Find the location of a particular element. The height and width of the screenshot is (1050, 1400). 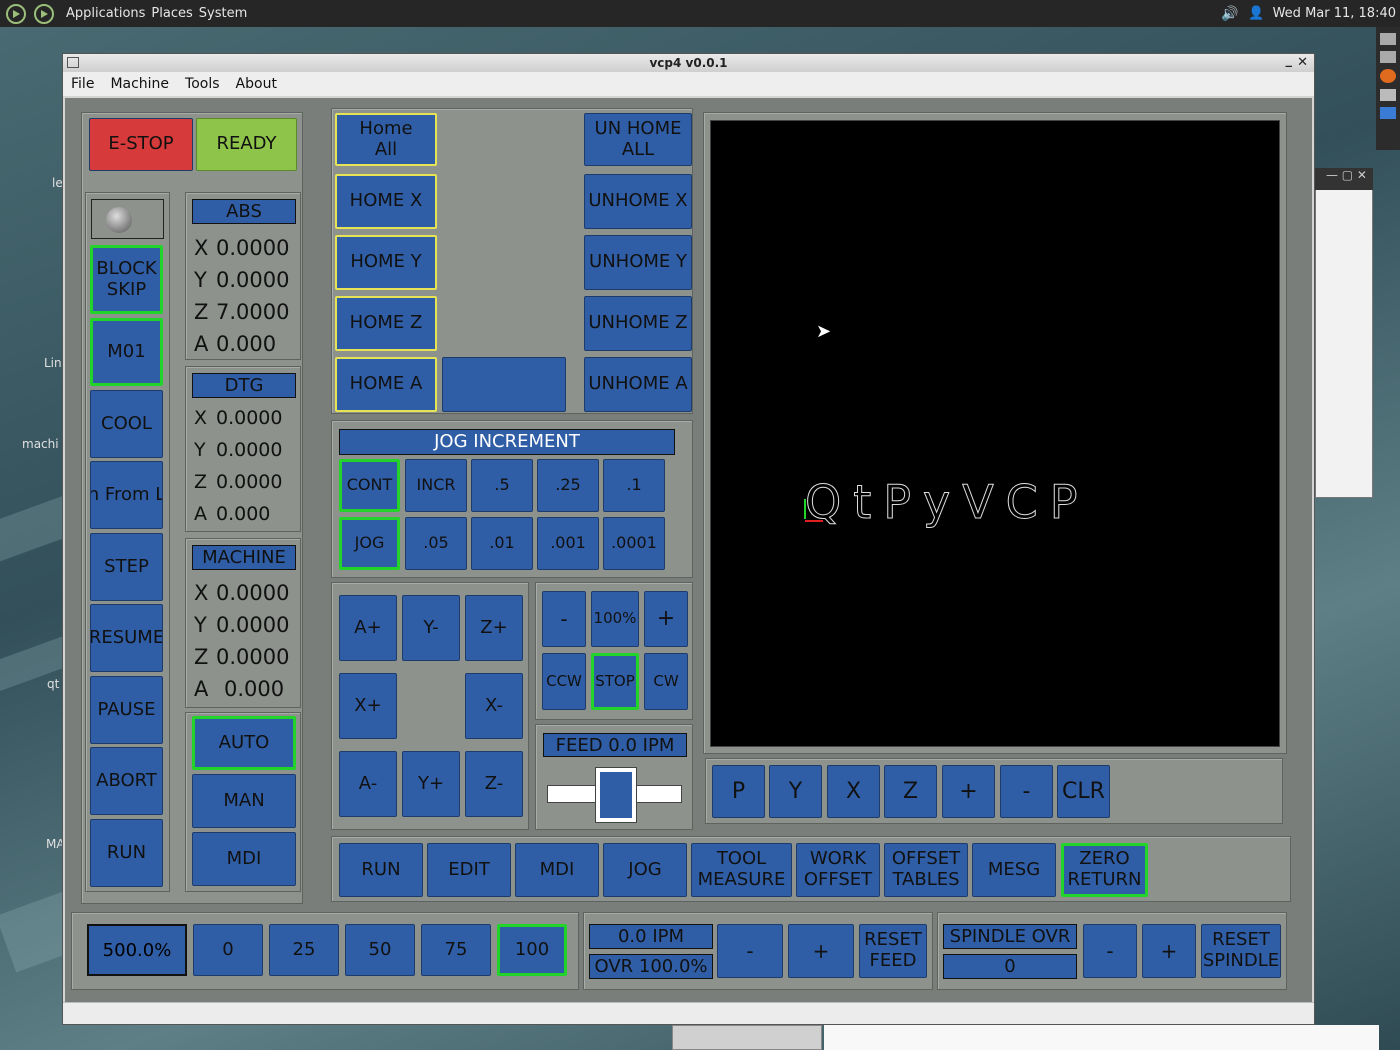

tab-tool-measure: TOOL MEASURE is located at coordinates (741, 870).